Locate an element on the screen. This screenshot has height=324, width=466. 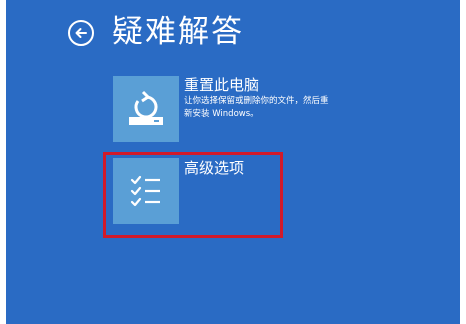
reset-pc-description: 让你选择保留或删除你的文件，然后重新安装 Windows。 is located at coordinates (256, 107).